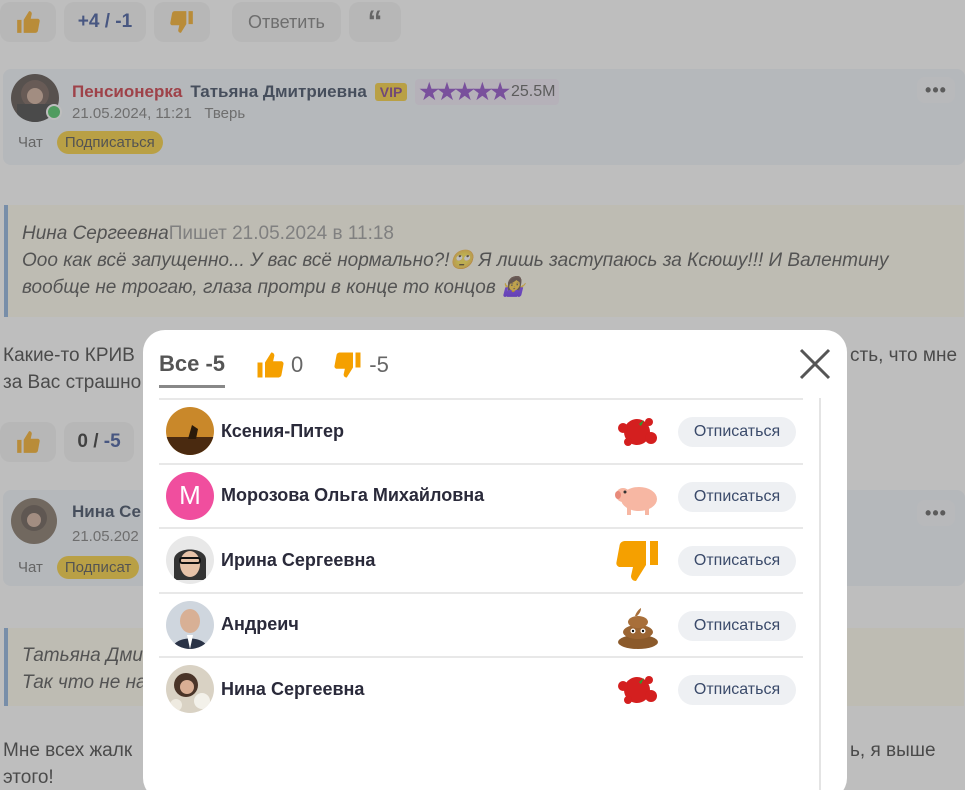 This screenshot has height=790, width=965. I want to click on list-item: М Морозова Ольга Михайловна Отписаться, so click(481, 495).